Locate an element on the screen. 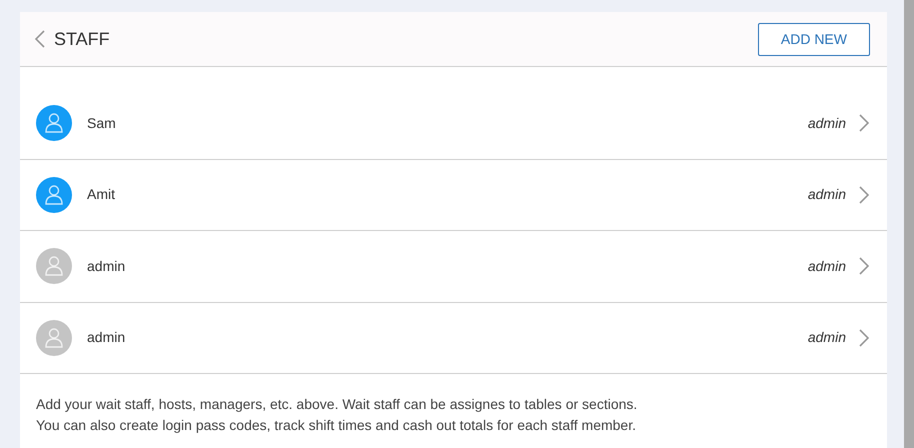  back-icon is located at coordinates (40, 39).